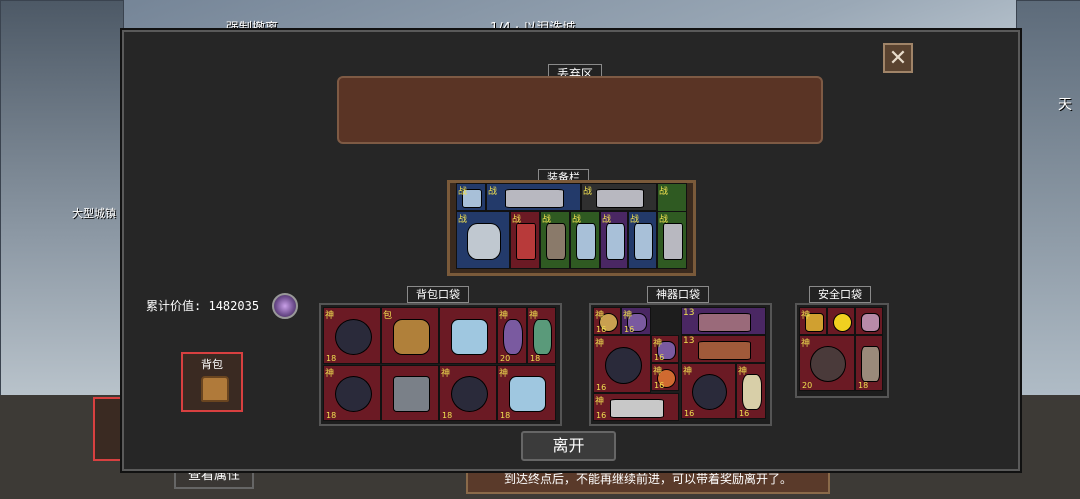 The width and height of the screenshot is (1080, 499). Describe the element at coordinates (1065, 105) in the screenshot. I see `map-label-side: 天` at that location.